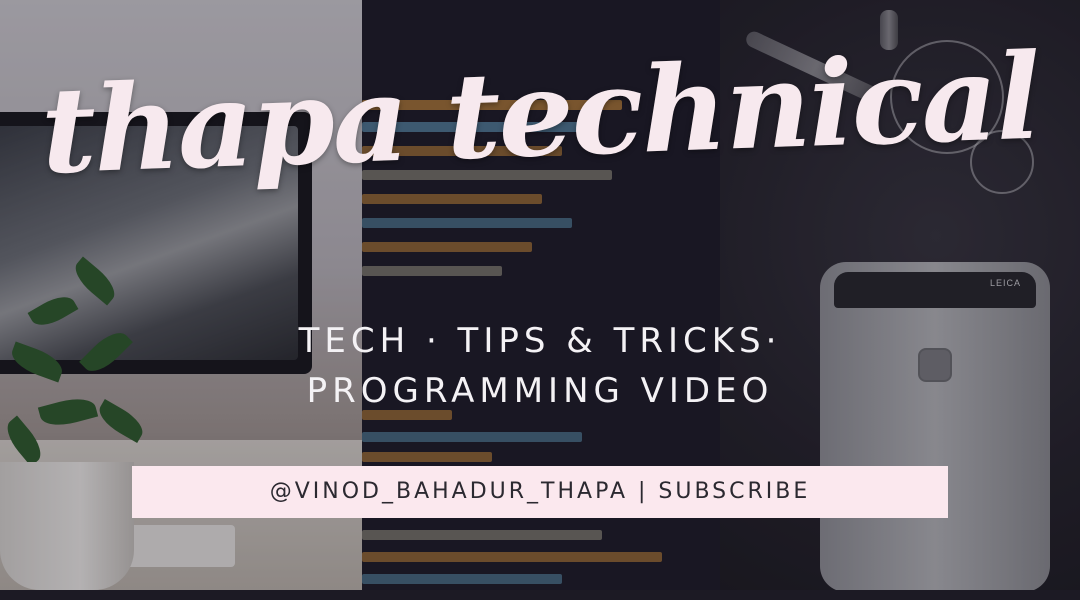 This screenshot has width=1080, height=600. What do you see at coordinates (540, 391) in the screenshot?
I see `tagline-line-2: PROGRAMMING VIDEO` at bounding box center [540, 391].